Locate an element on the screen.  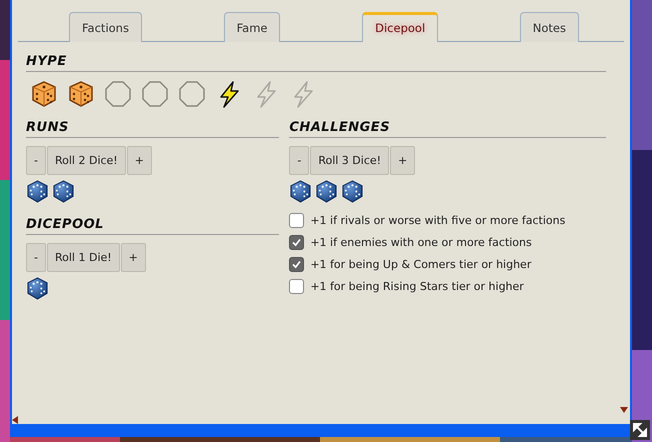
tab: Fame is located at coordinates (252, 27).